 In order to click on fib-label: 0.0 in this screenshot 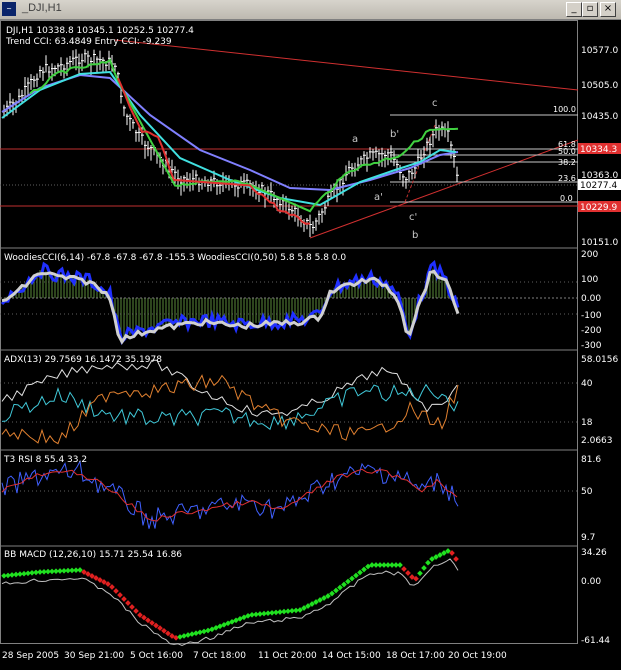, I will do `click(566, 198)`.